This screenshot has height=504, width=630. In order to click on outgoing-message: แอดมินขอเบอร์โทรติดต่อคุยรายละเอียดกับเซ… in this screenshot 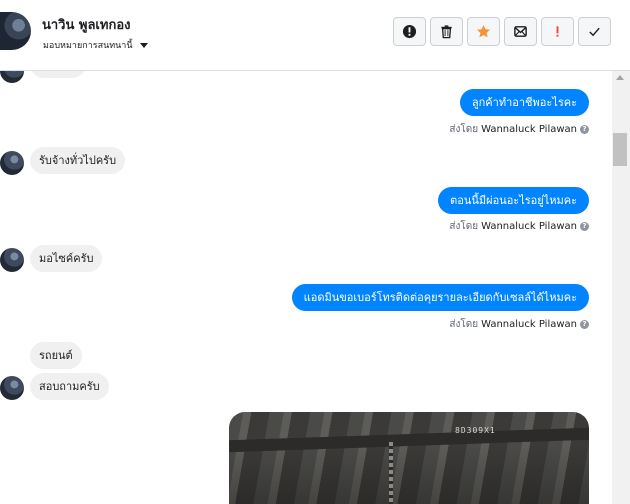, I will do `click(440, 297)`.